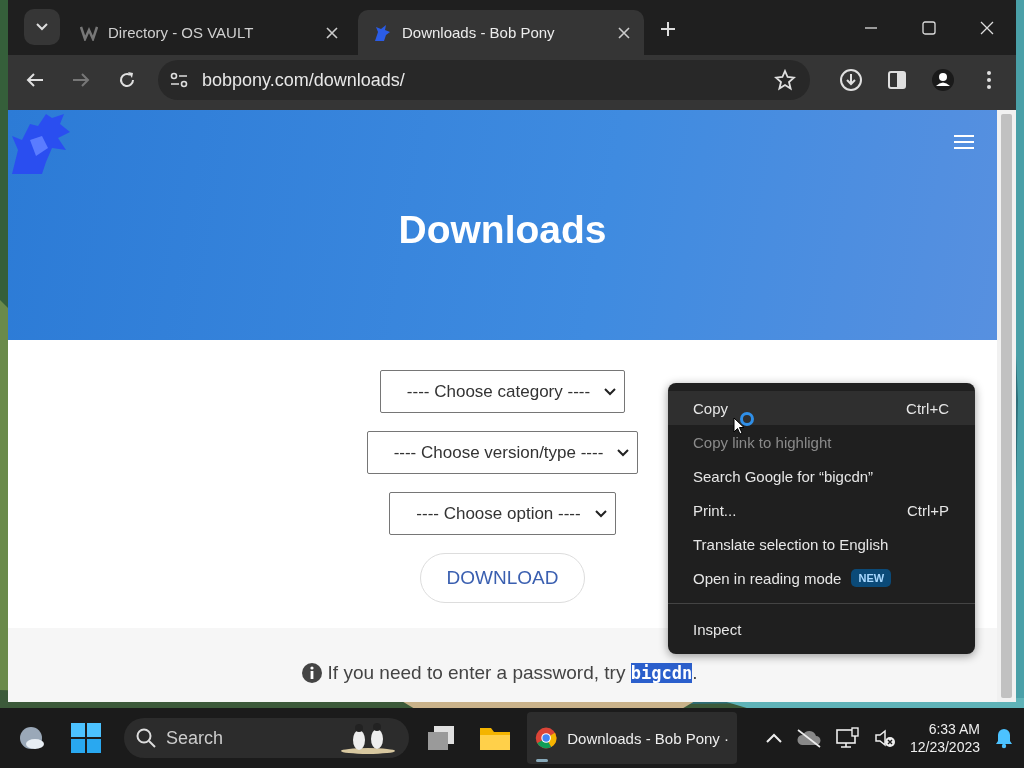 The width and height of the screenshot is (1024, 768). Describe the element at coordinates (773, 738) in the screenshot. I see `chevron-up-icon` at that location.